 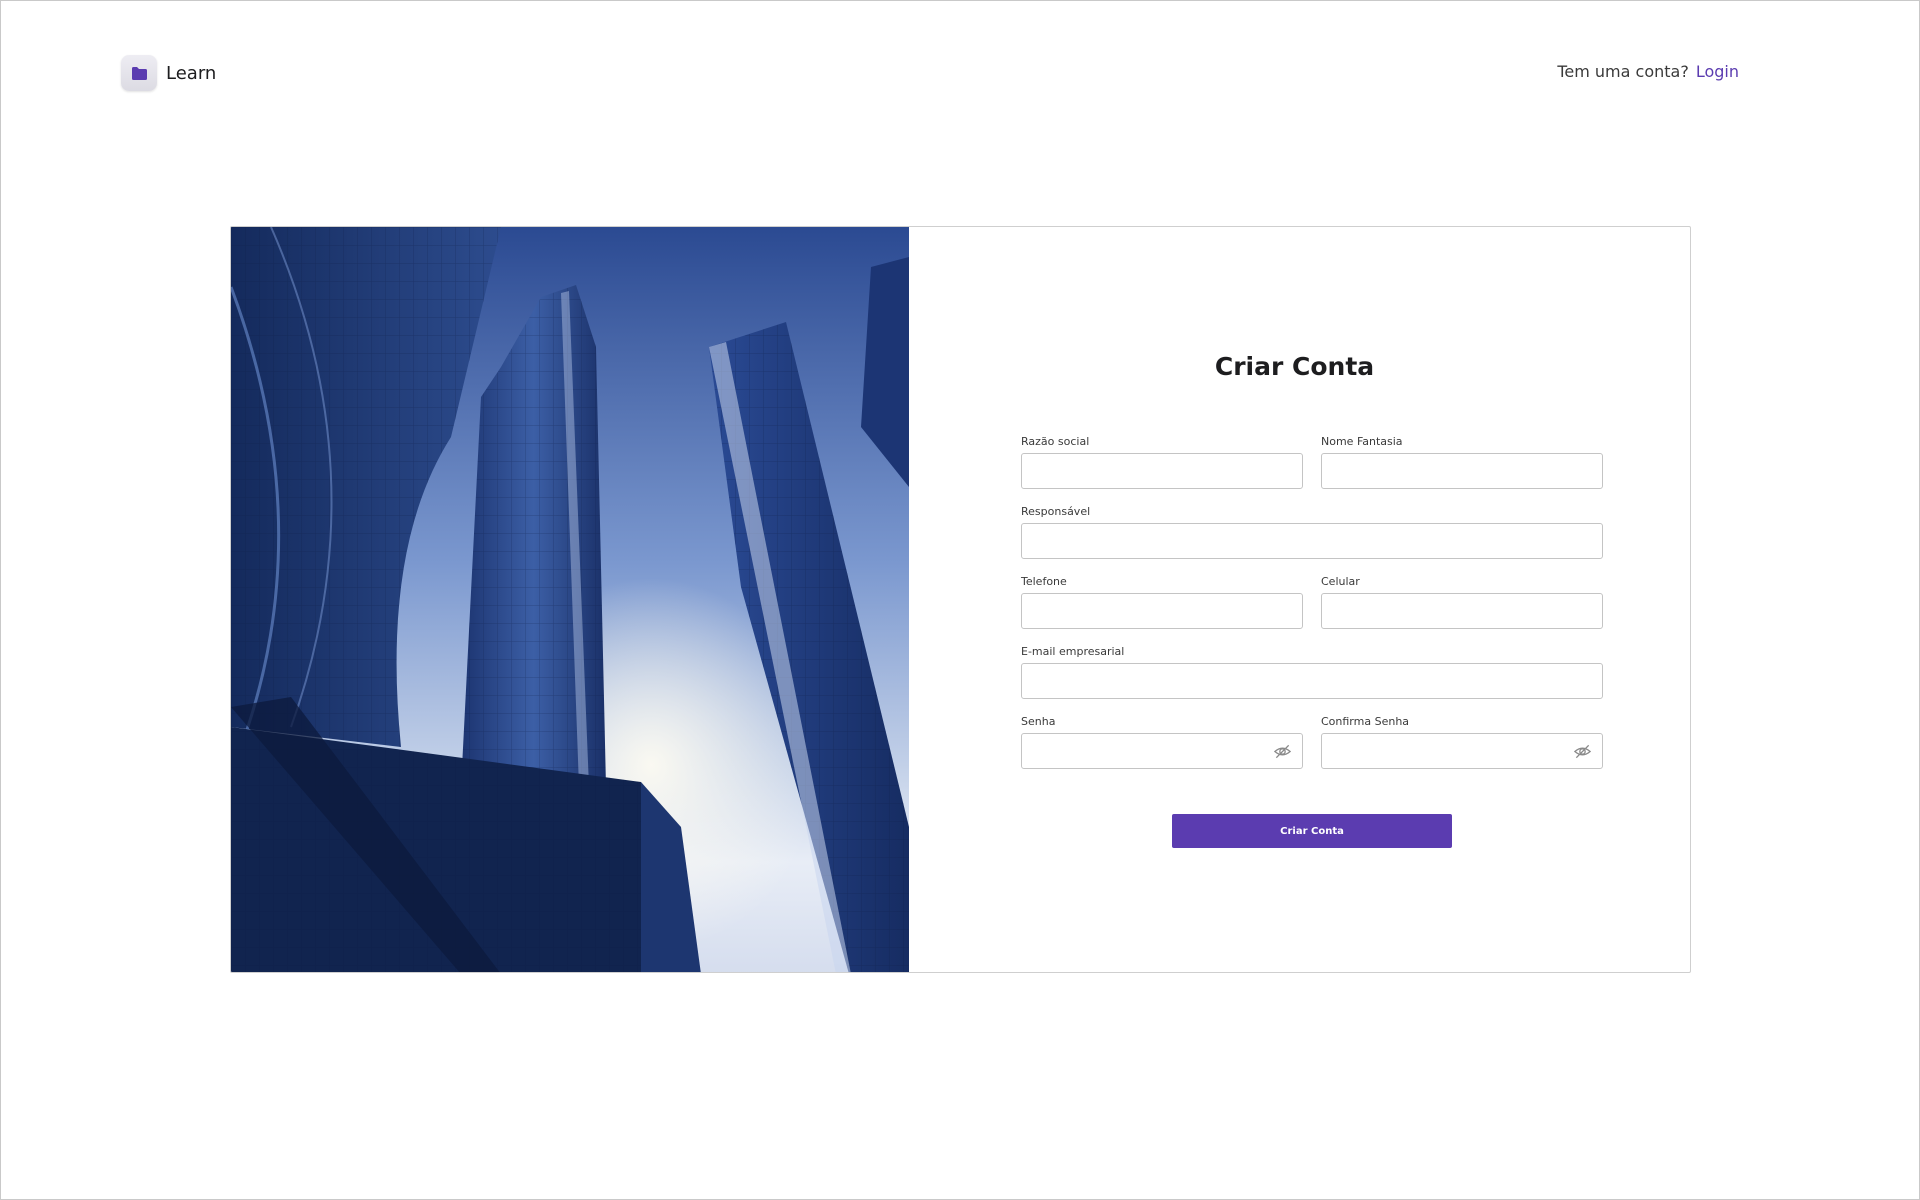 I want to click on confirma-senha-input, so click(x=1462, y=751).